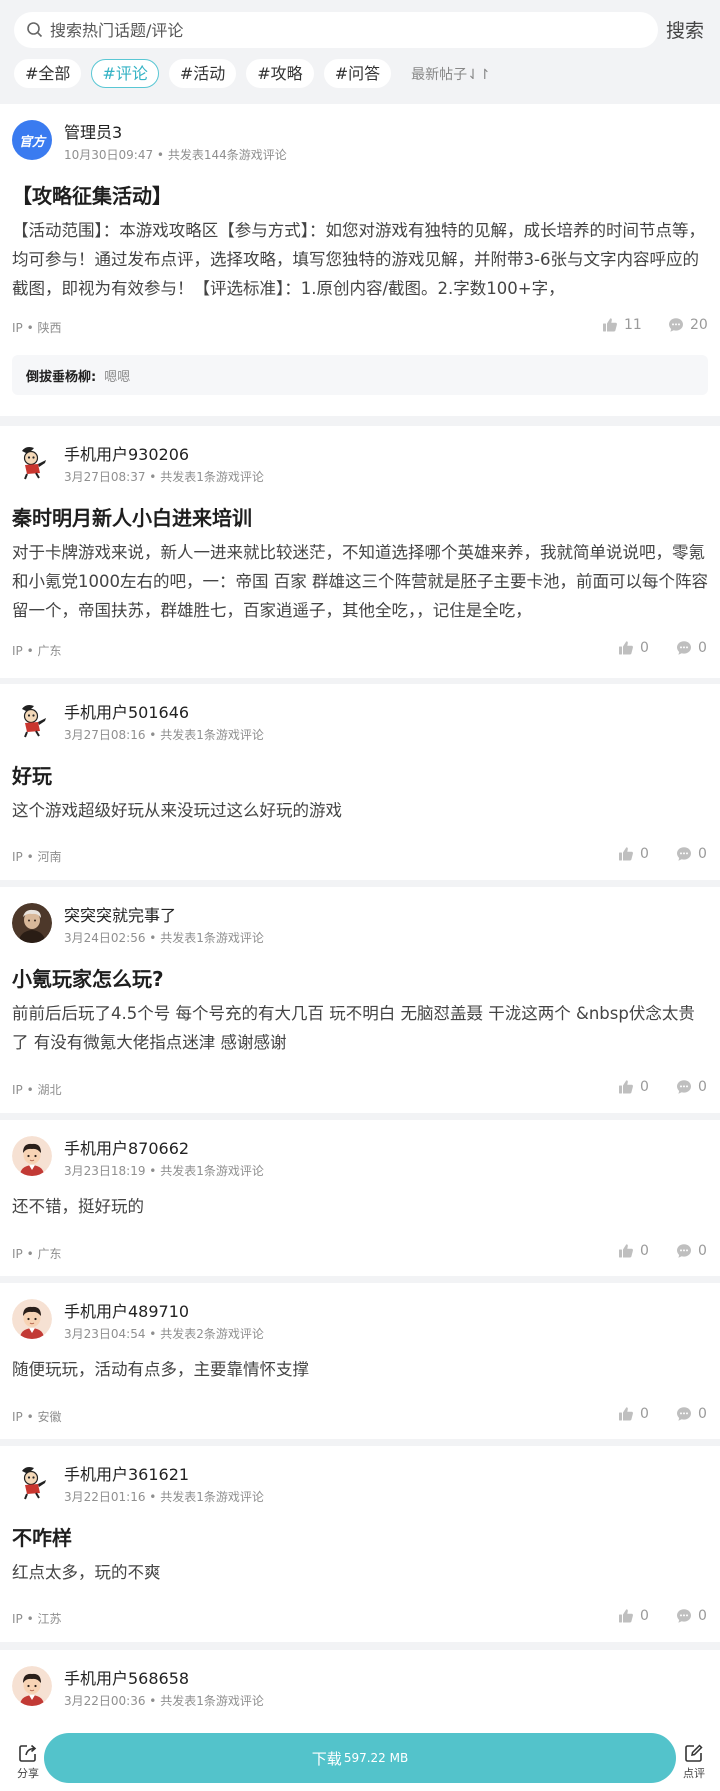  What do you see at coordinates (126, 1147) in the screenshot?
I see `username: 手机用户870662` at bounding box center [126, 1147].